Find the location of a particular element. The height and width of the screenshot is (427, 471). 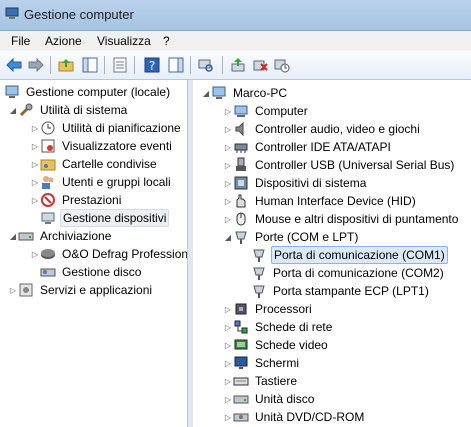

port-item-lpt1: Porta stampante ECP (LPT1) is located at coordinates (341, 291).